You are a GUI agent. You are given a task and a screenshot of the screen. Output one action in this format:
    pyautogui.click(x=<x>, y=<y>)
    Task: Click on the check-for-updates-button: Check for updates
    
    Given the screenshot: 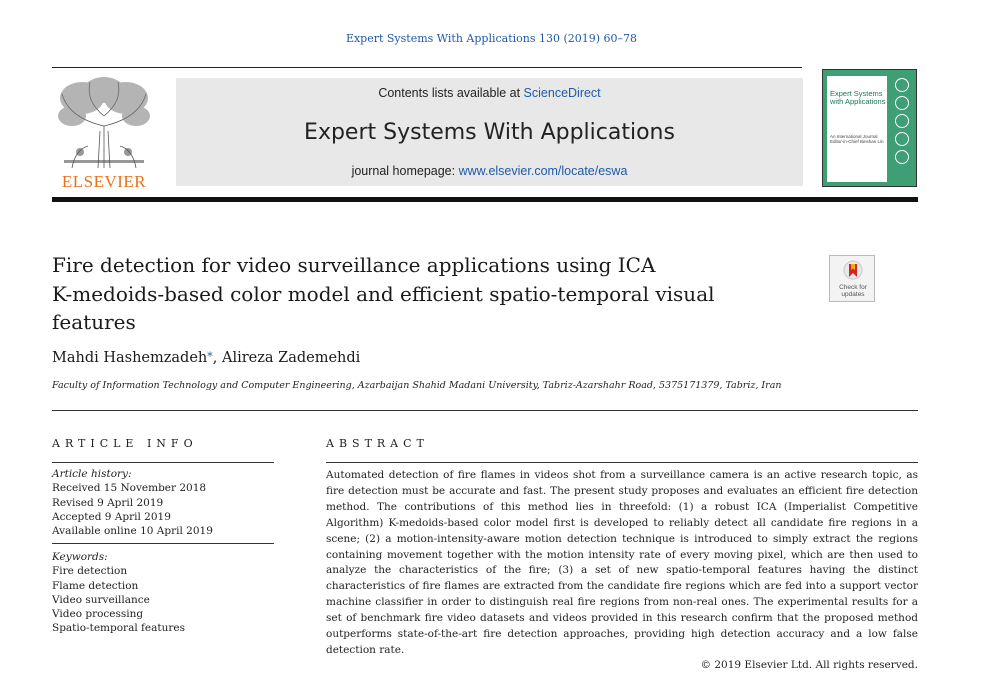 What is the action you would take?
    pyautogui.click(x=852, y=278)
    